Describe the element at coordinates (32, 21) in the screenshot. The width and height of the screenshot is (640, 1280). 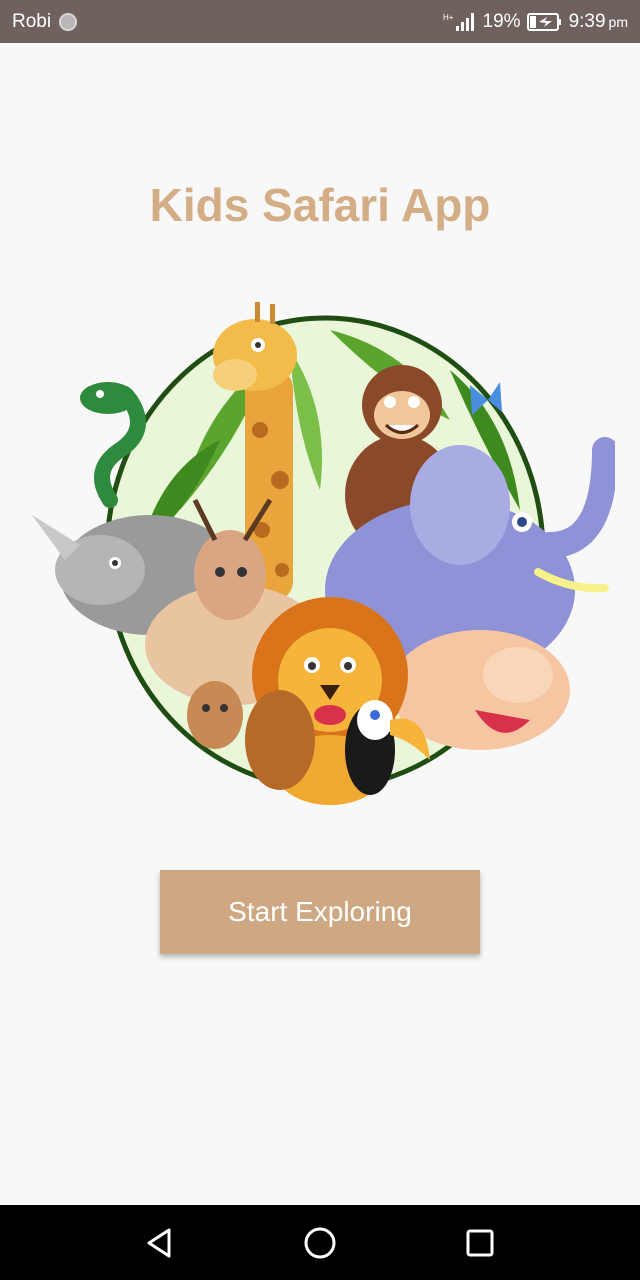
I see `carrier-name: Robi` at that location.